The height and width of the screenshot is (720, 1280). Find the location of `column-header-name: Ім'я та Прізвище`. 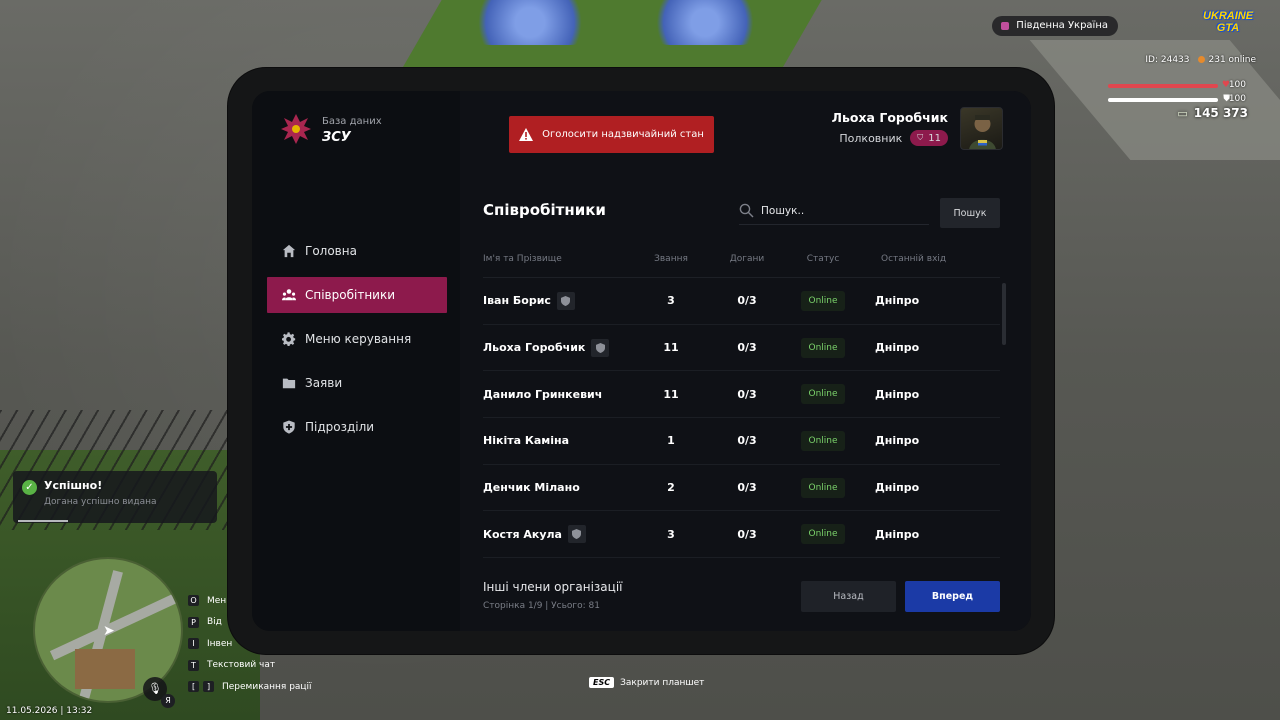

column-header-name: Ім'я та Прізвище is located at coordinates (522, 259).